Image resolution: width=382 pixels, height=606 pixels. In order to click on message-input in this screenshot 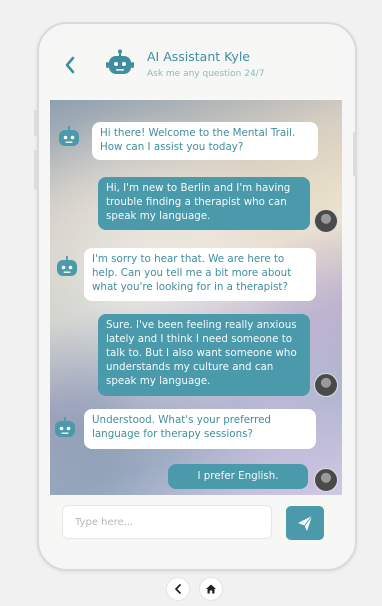, I will do `click(167, 522)`.